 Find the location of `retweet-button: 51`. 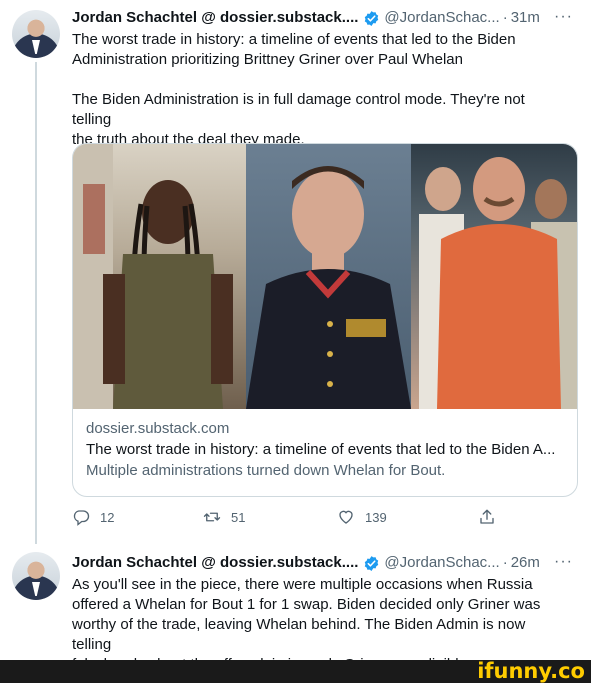

retweet-button: 51 is located at coordinates (224, 517).